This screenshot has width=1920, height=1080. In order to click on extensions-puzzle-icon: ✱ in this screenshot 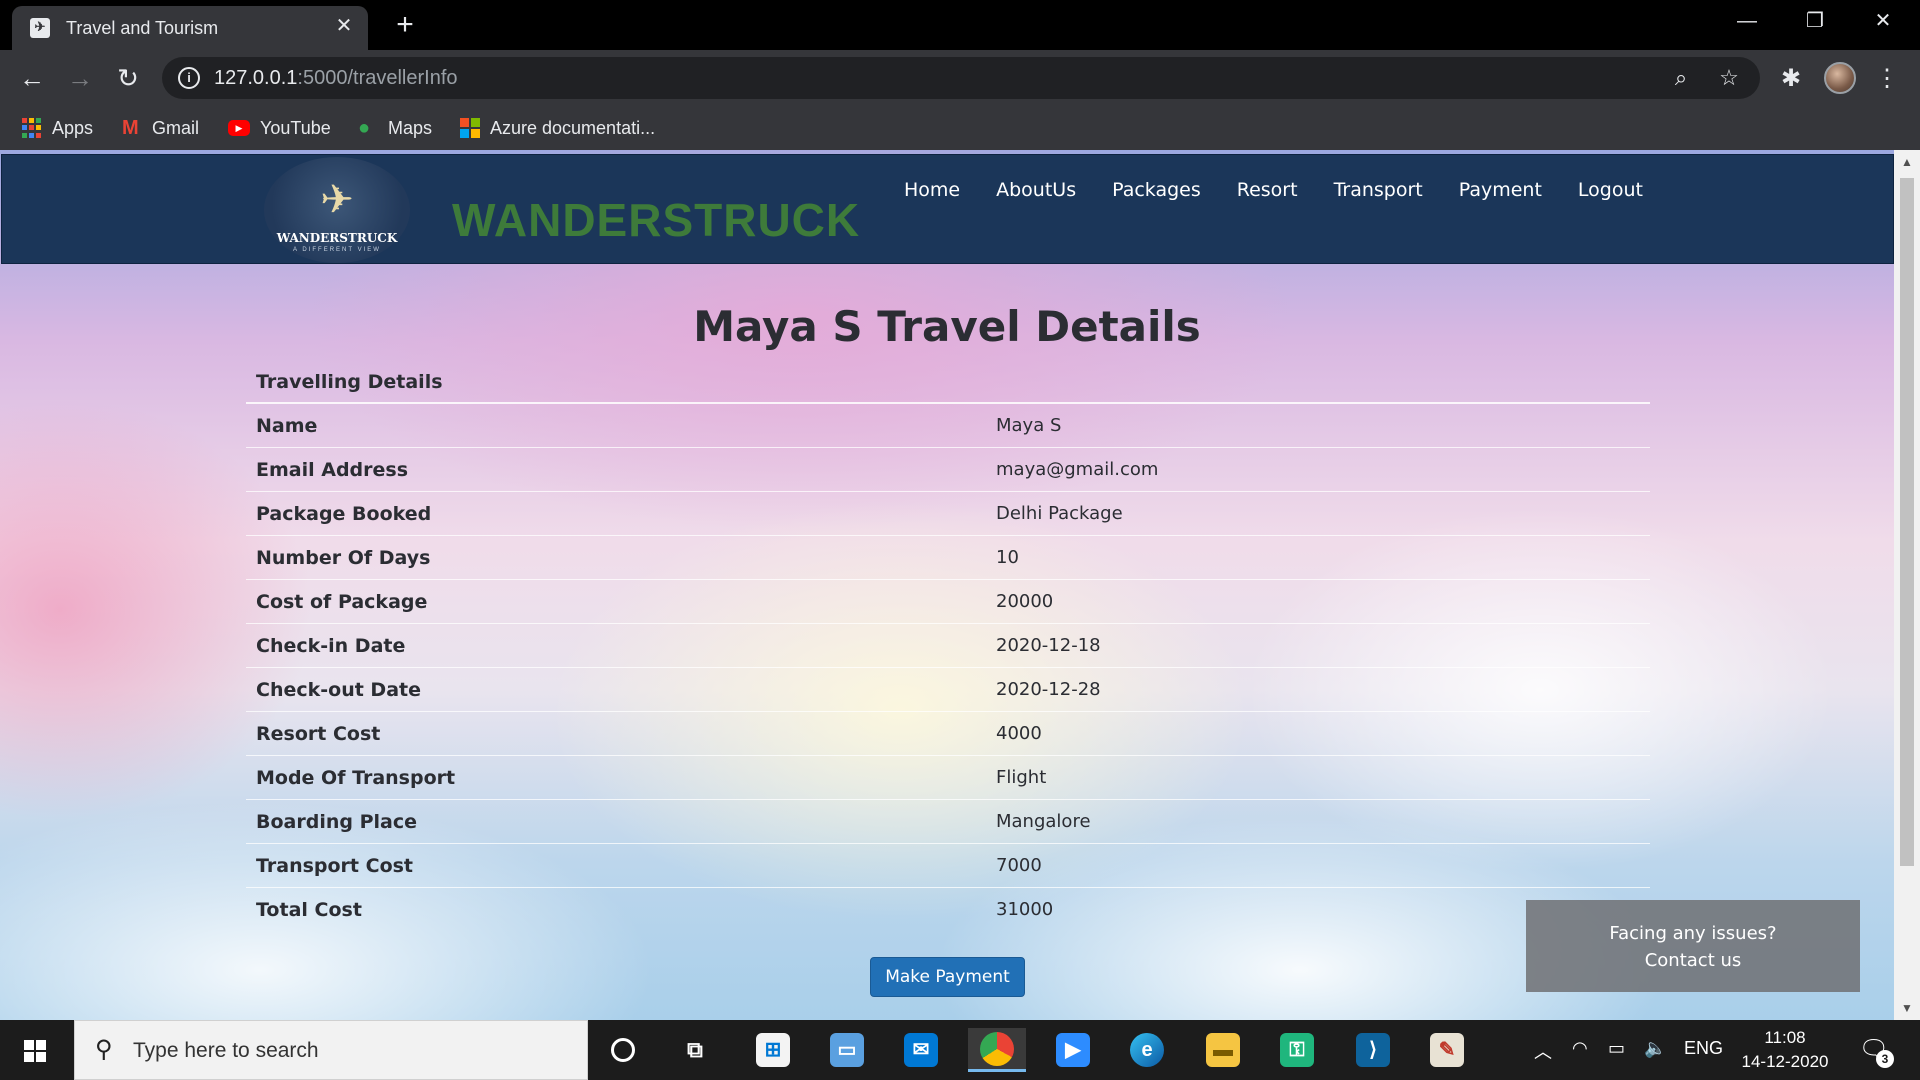, I will do `click(1791, 79)`.